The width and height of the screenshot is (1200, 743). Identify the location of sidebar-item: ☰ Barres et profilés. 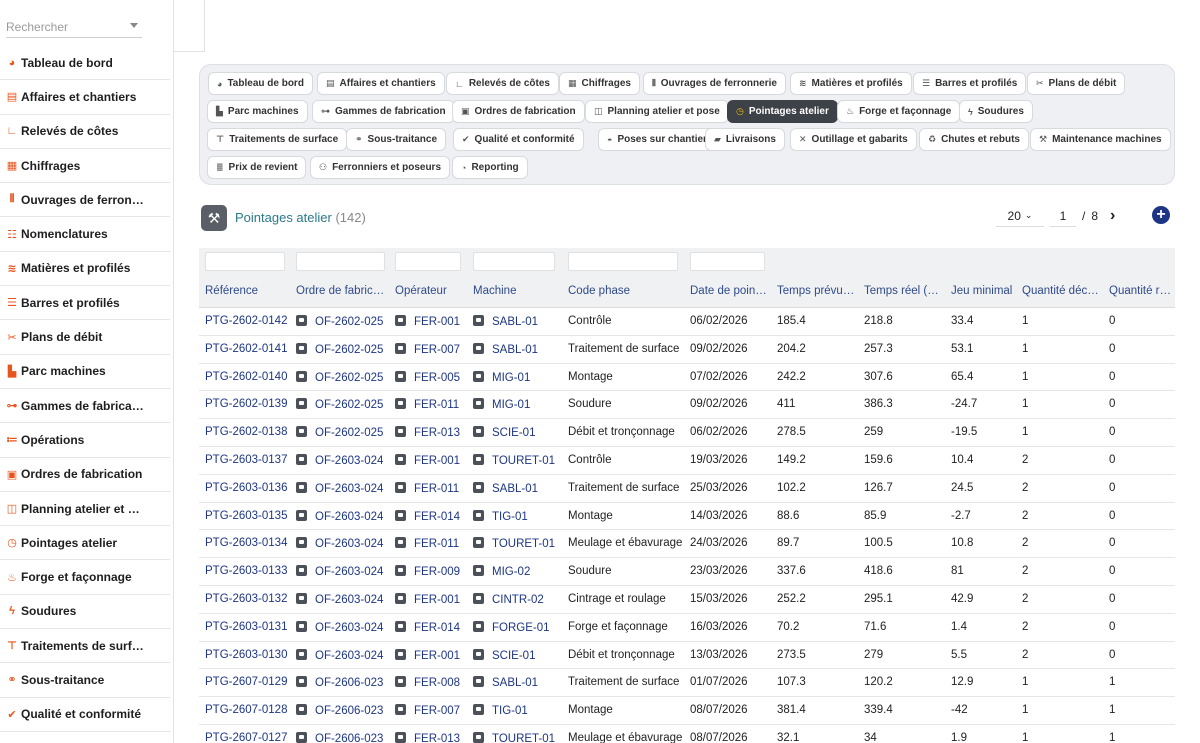
(85, 303).